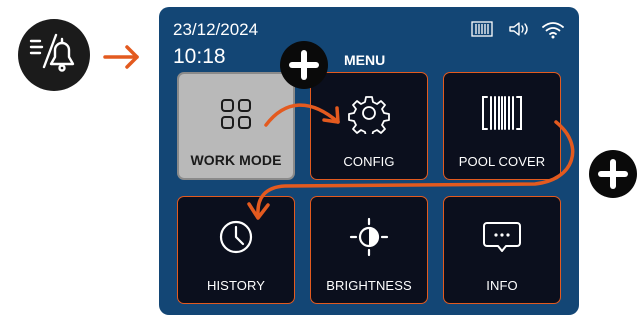 The height and width of the screenshot is (317, 642). I want to click on pool-cover-icon, so click(502, 113).